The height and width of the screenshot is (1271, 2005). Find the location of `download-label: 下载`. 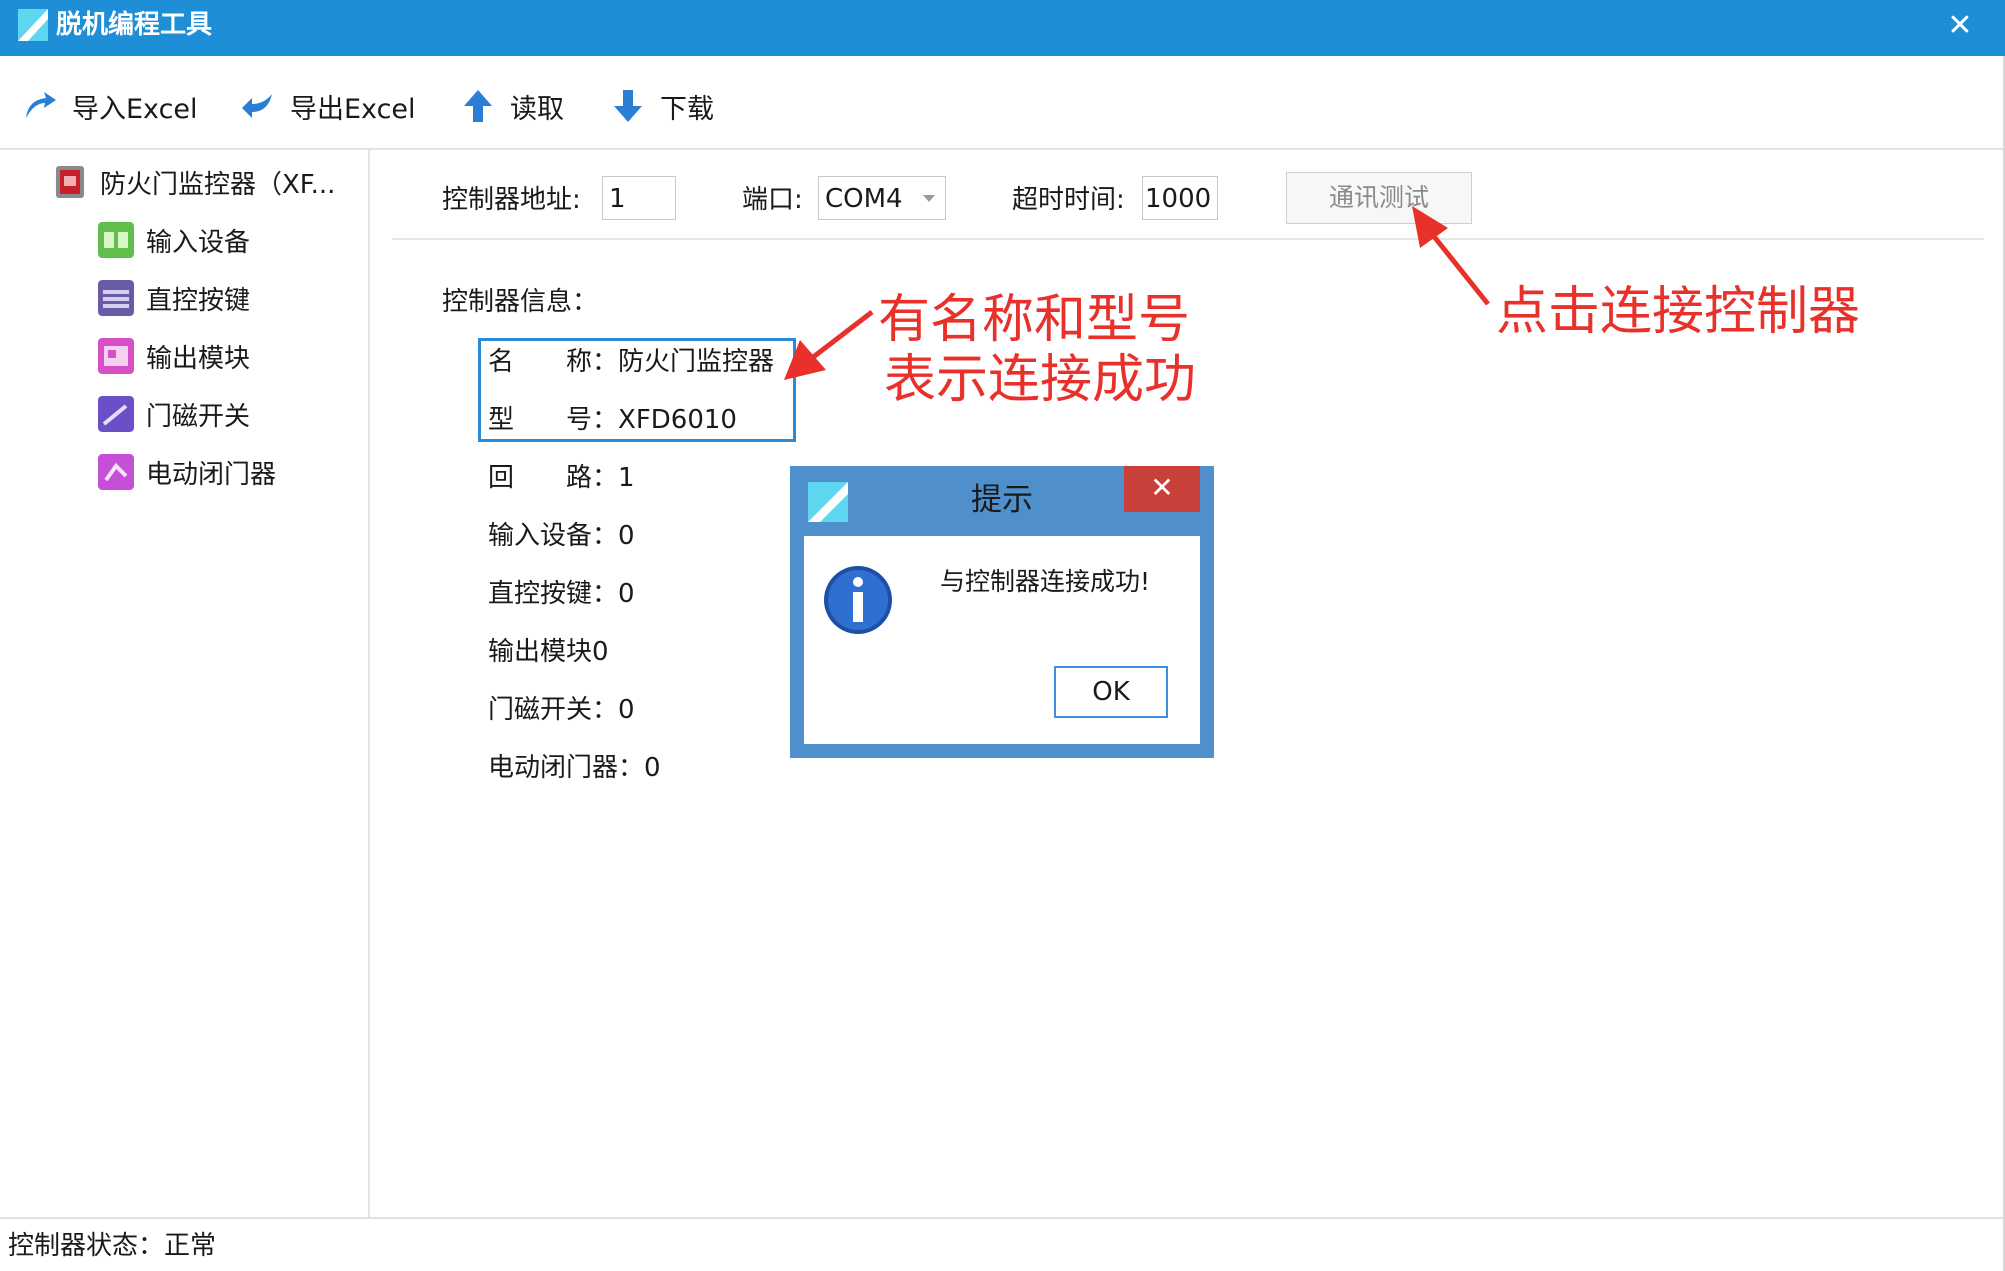

download-label: 下载 is located at coordinates (687, 109).